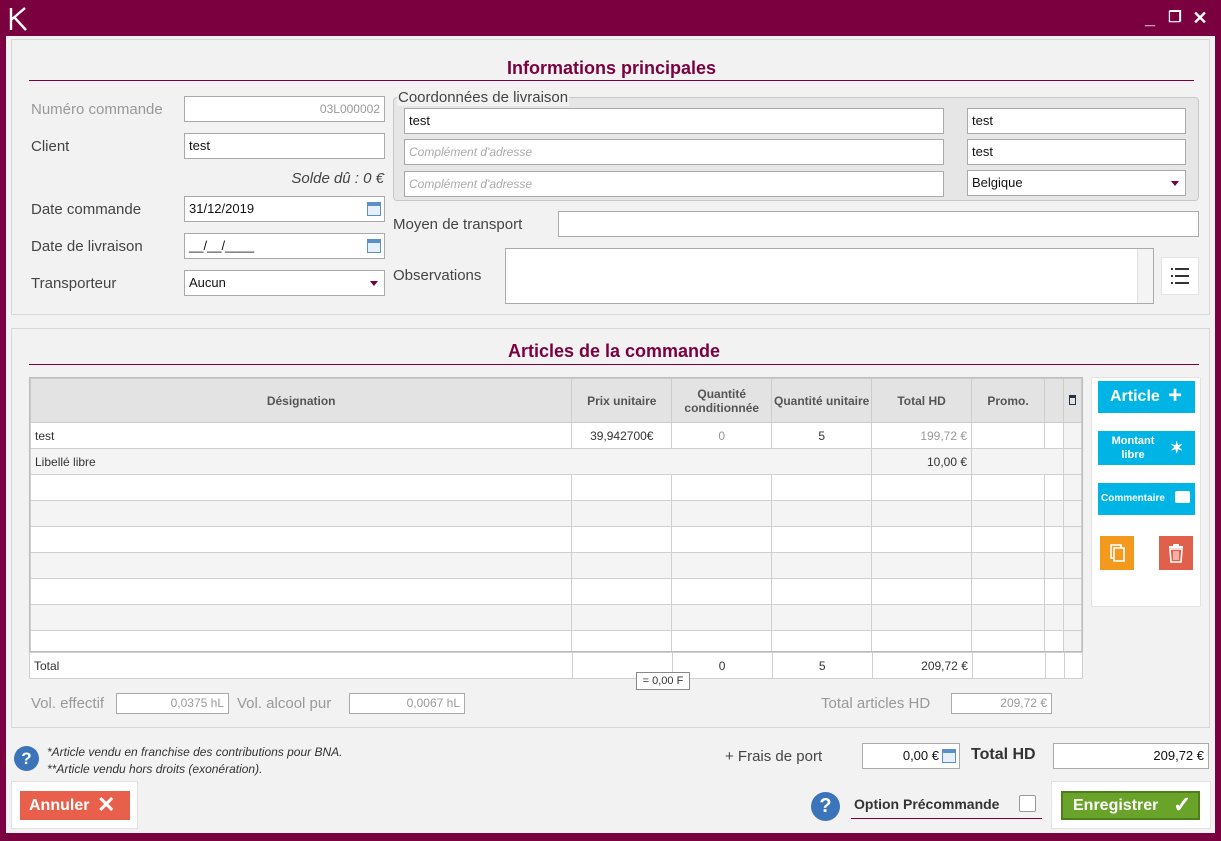  Describe the element at coordinates (222, 245) in the screenshot. I see `date-livraison-value: __/__/____` at that location.